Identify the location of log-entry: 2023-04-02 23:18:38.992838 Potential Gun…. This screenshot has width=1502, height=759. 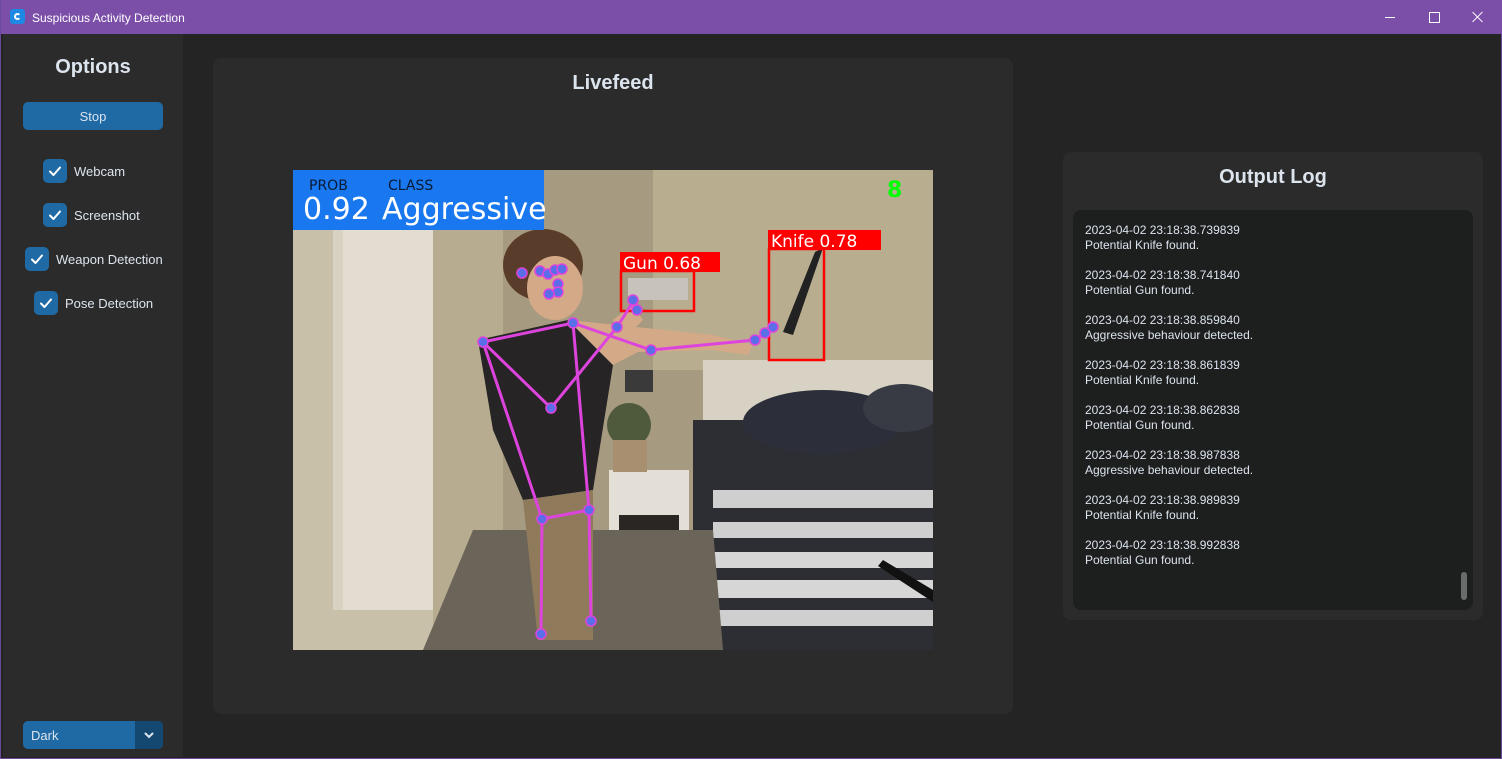
(1265, 553).